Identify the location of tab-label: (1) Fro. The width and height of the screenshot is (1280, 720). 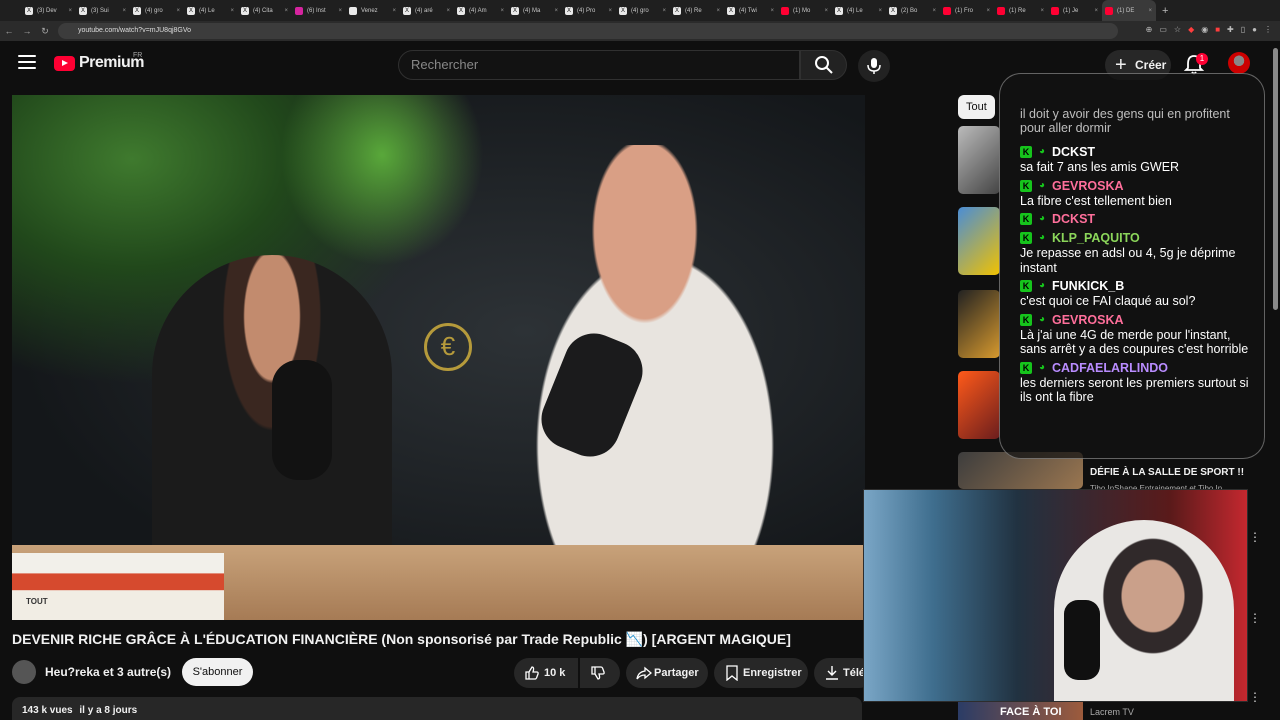
(964, 10).